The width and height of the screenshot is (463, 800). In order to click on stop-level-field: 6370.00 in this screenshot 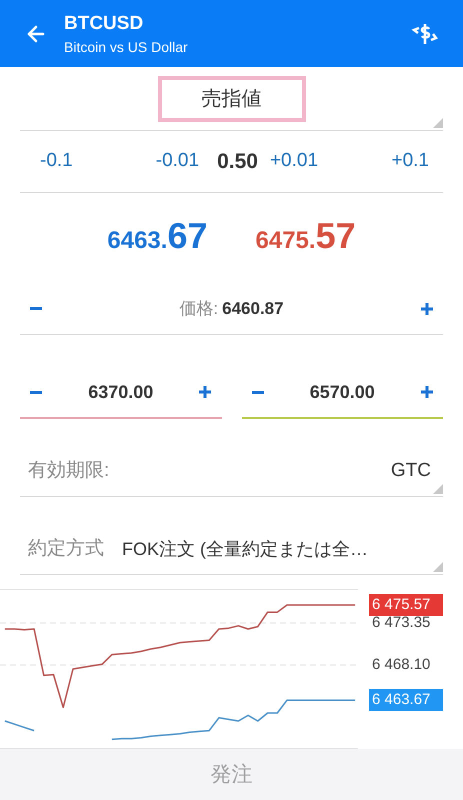, I will do `click(121, 393)`.